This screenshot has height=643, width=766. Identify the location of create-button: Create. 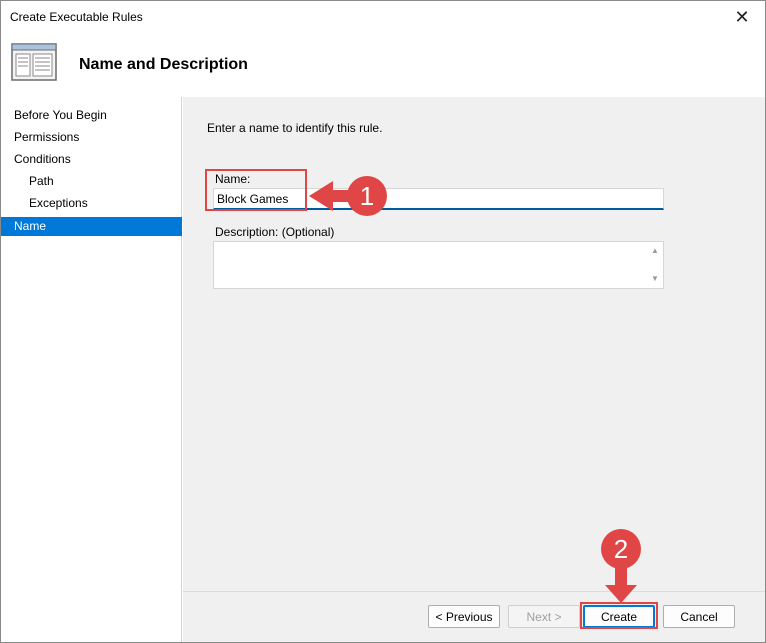
(619, 616).